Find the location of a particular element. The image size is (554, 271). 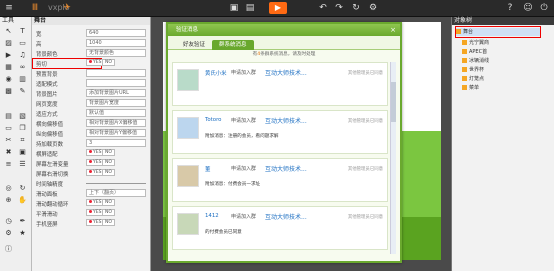

prop-row-bgcolor: 背景颜色 无背景颜色 is located at coordinates (91, 53).